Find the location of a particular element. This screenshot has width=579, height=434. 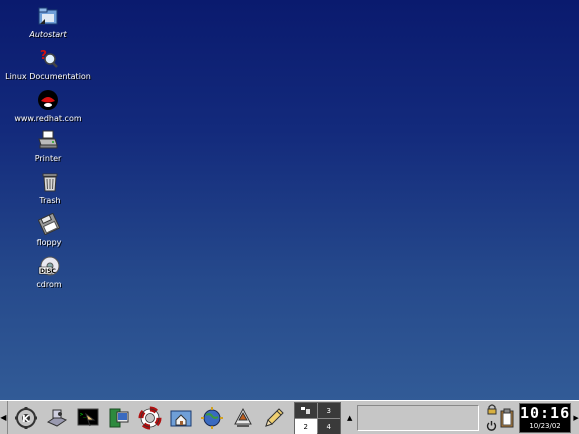

terminal-button: >_ is located at coordinates (88, 418).